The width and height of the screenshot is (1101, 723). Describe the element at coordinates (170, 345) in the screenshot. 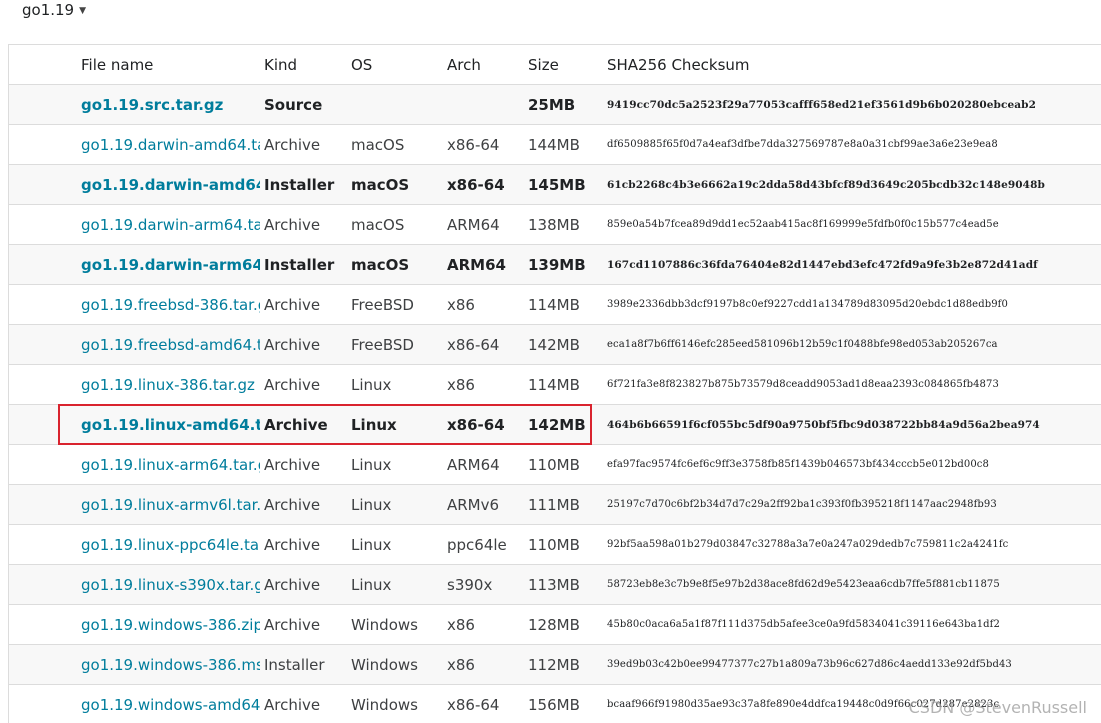

I see `download-link: go1.19.freebsd-amd64.tar.gz` at that location.